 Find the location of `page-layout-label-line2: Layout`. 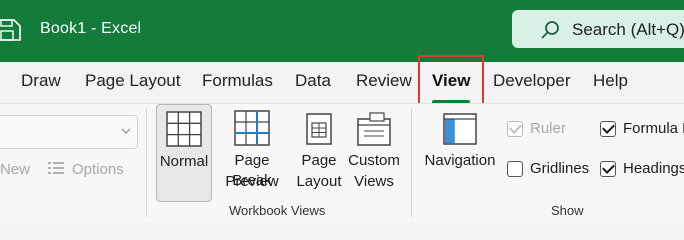

page-layout-label-line2: Layout is located at coordinates (319, 181).